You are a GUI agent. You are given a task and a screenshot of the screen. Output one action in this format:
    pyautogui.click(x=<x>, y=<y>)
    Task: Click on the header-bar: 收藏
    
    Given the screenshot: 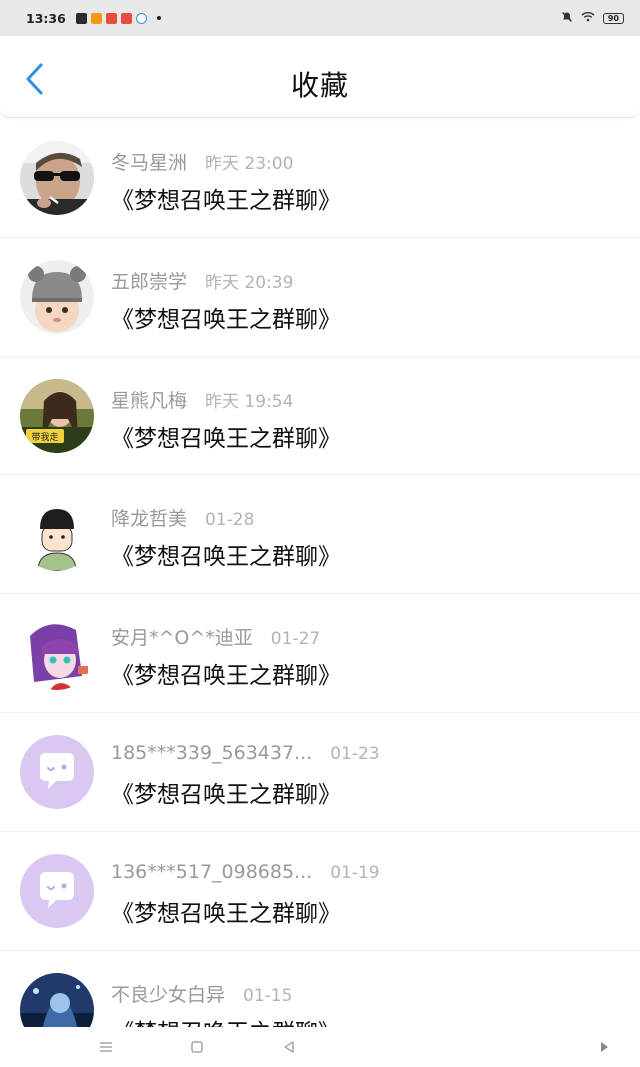 What is the action you would take?
    pyautogui.click(x=320, y=77)
    